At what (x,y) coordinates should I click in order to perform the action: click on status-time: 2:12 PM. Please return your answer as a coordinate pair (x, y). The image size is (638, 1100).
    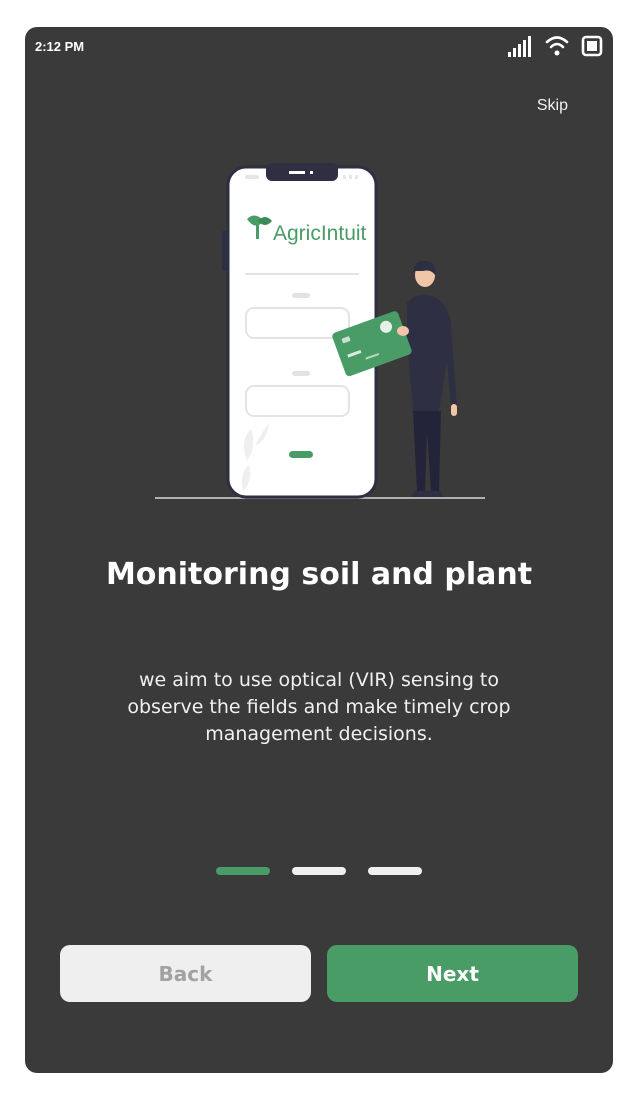
    Looking at the image, I should click on (60, 46).